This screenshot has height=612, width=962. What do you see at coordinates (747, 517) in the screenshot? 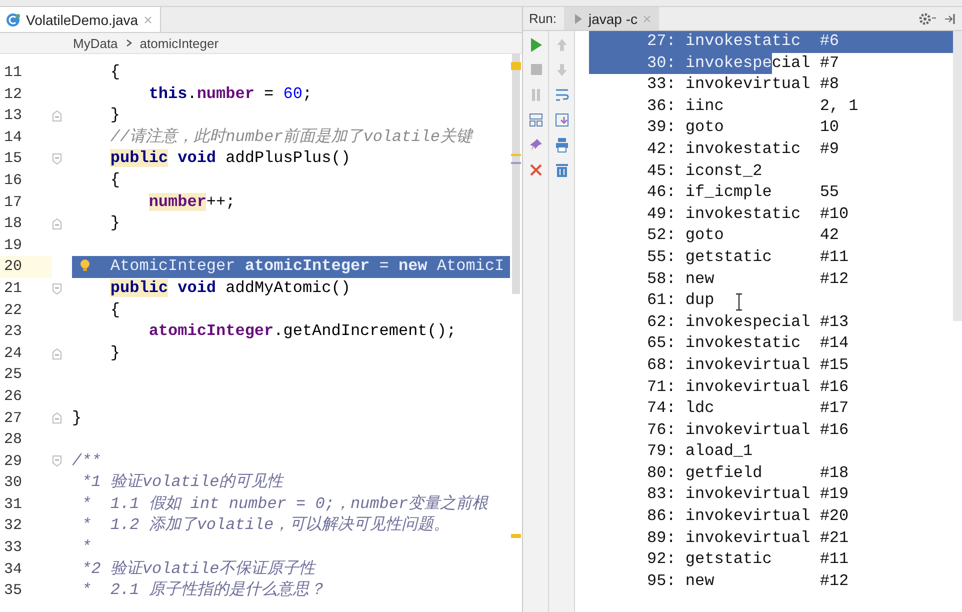
I see `console-text: 86: invokevirtual #20` at bounding box center [747, 517].